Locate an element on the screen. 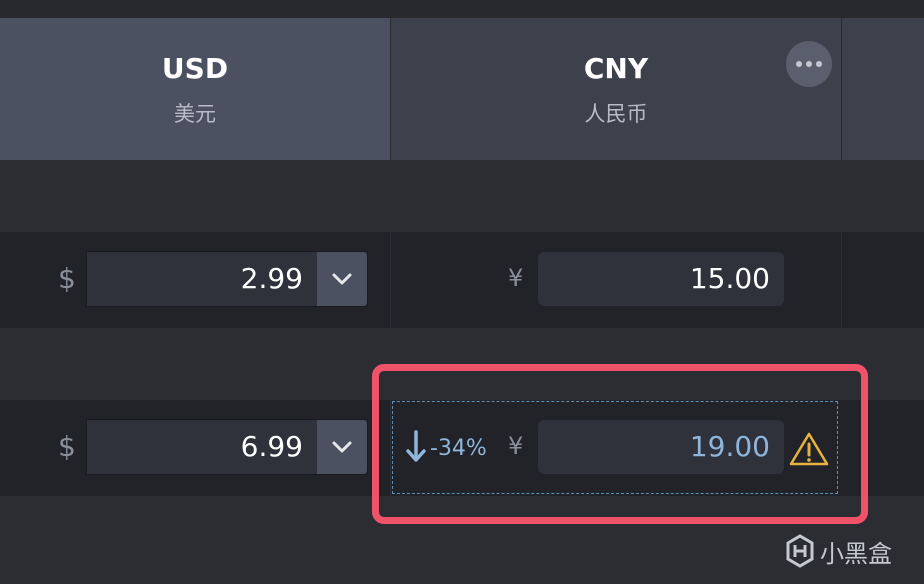 The width and height of the screenshot is (924, 584). currency-name-cny: 人民币 is located at coordinates (616, 114).